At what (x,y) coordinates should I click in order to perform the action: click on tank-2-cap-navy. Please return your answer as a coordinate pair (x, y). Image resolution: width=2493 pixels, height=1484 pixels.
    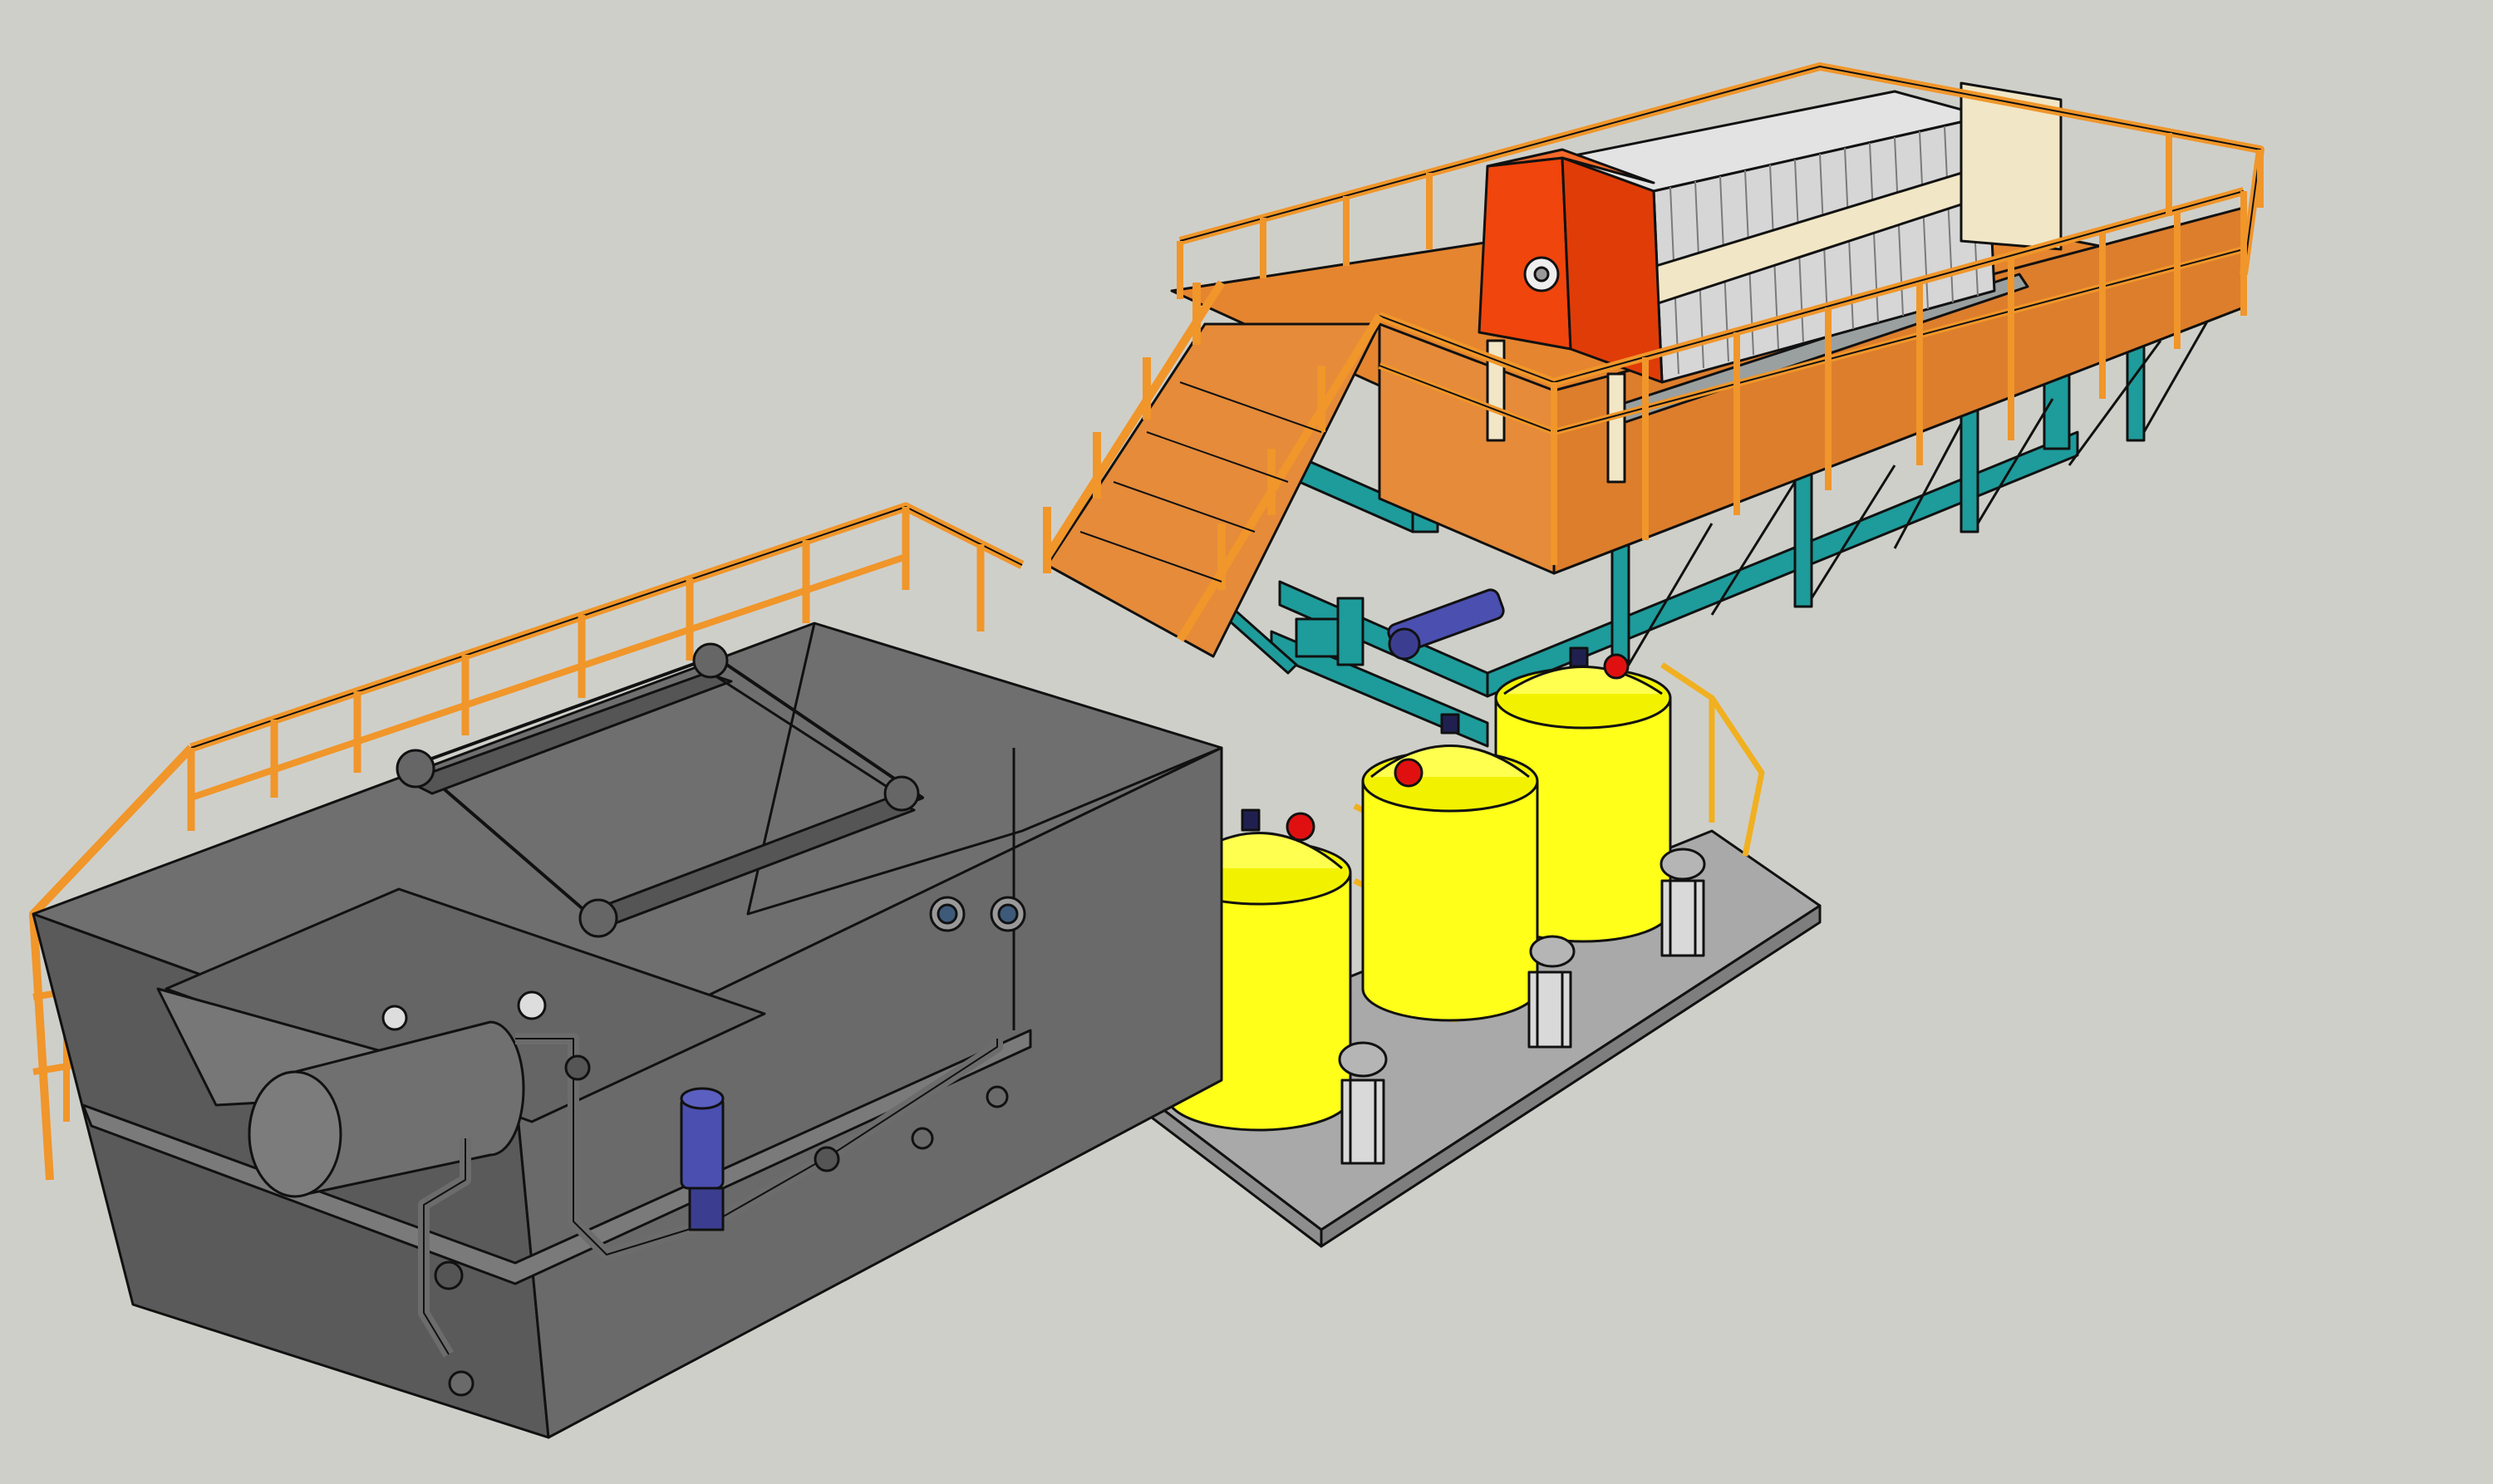
    Looking at the image, I should click on (1450, 724).